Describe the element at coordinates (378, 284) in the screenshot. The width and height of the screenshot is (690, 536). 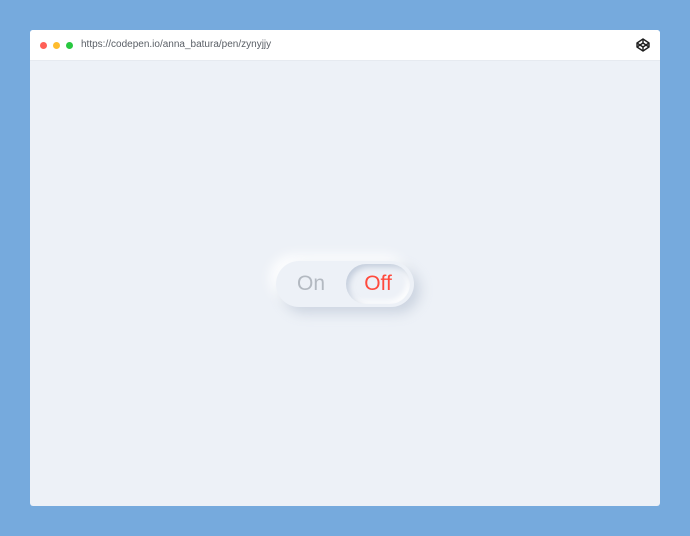
I see `toggle-option-off: Off` at that location.